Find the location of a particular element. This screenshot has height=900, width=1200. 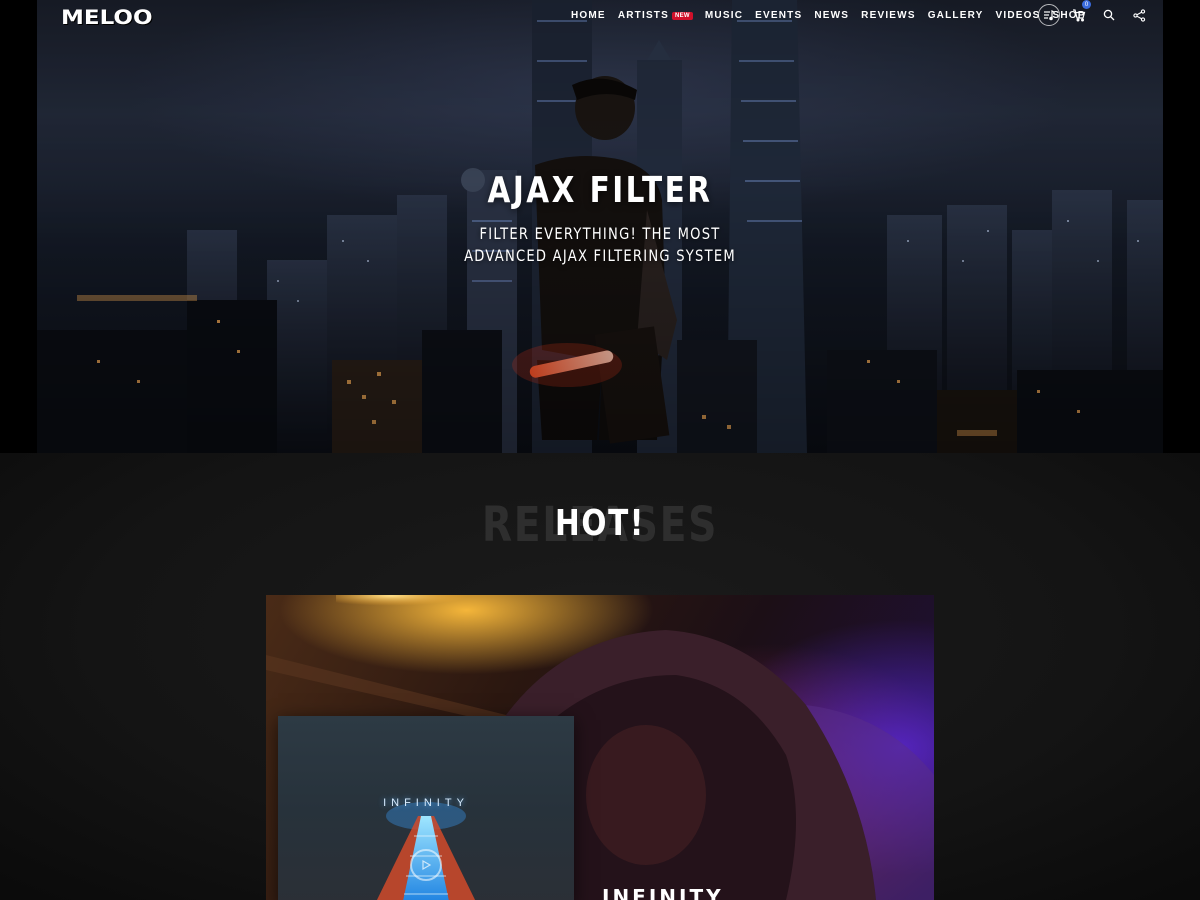

nav-item-gallery: GALLERY is located at coordinates (956, 15).